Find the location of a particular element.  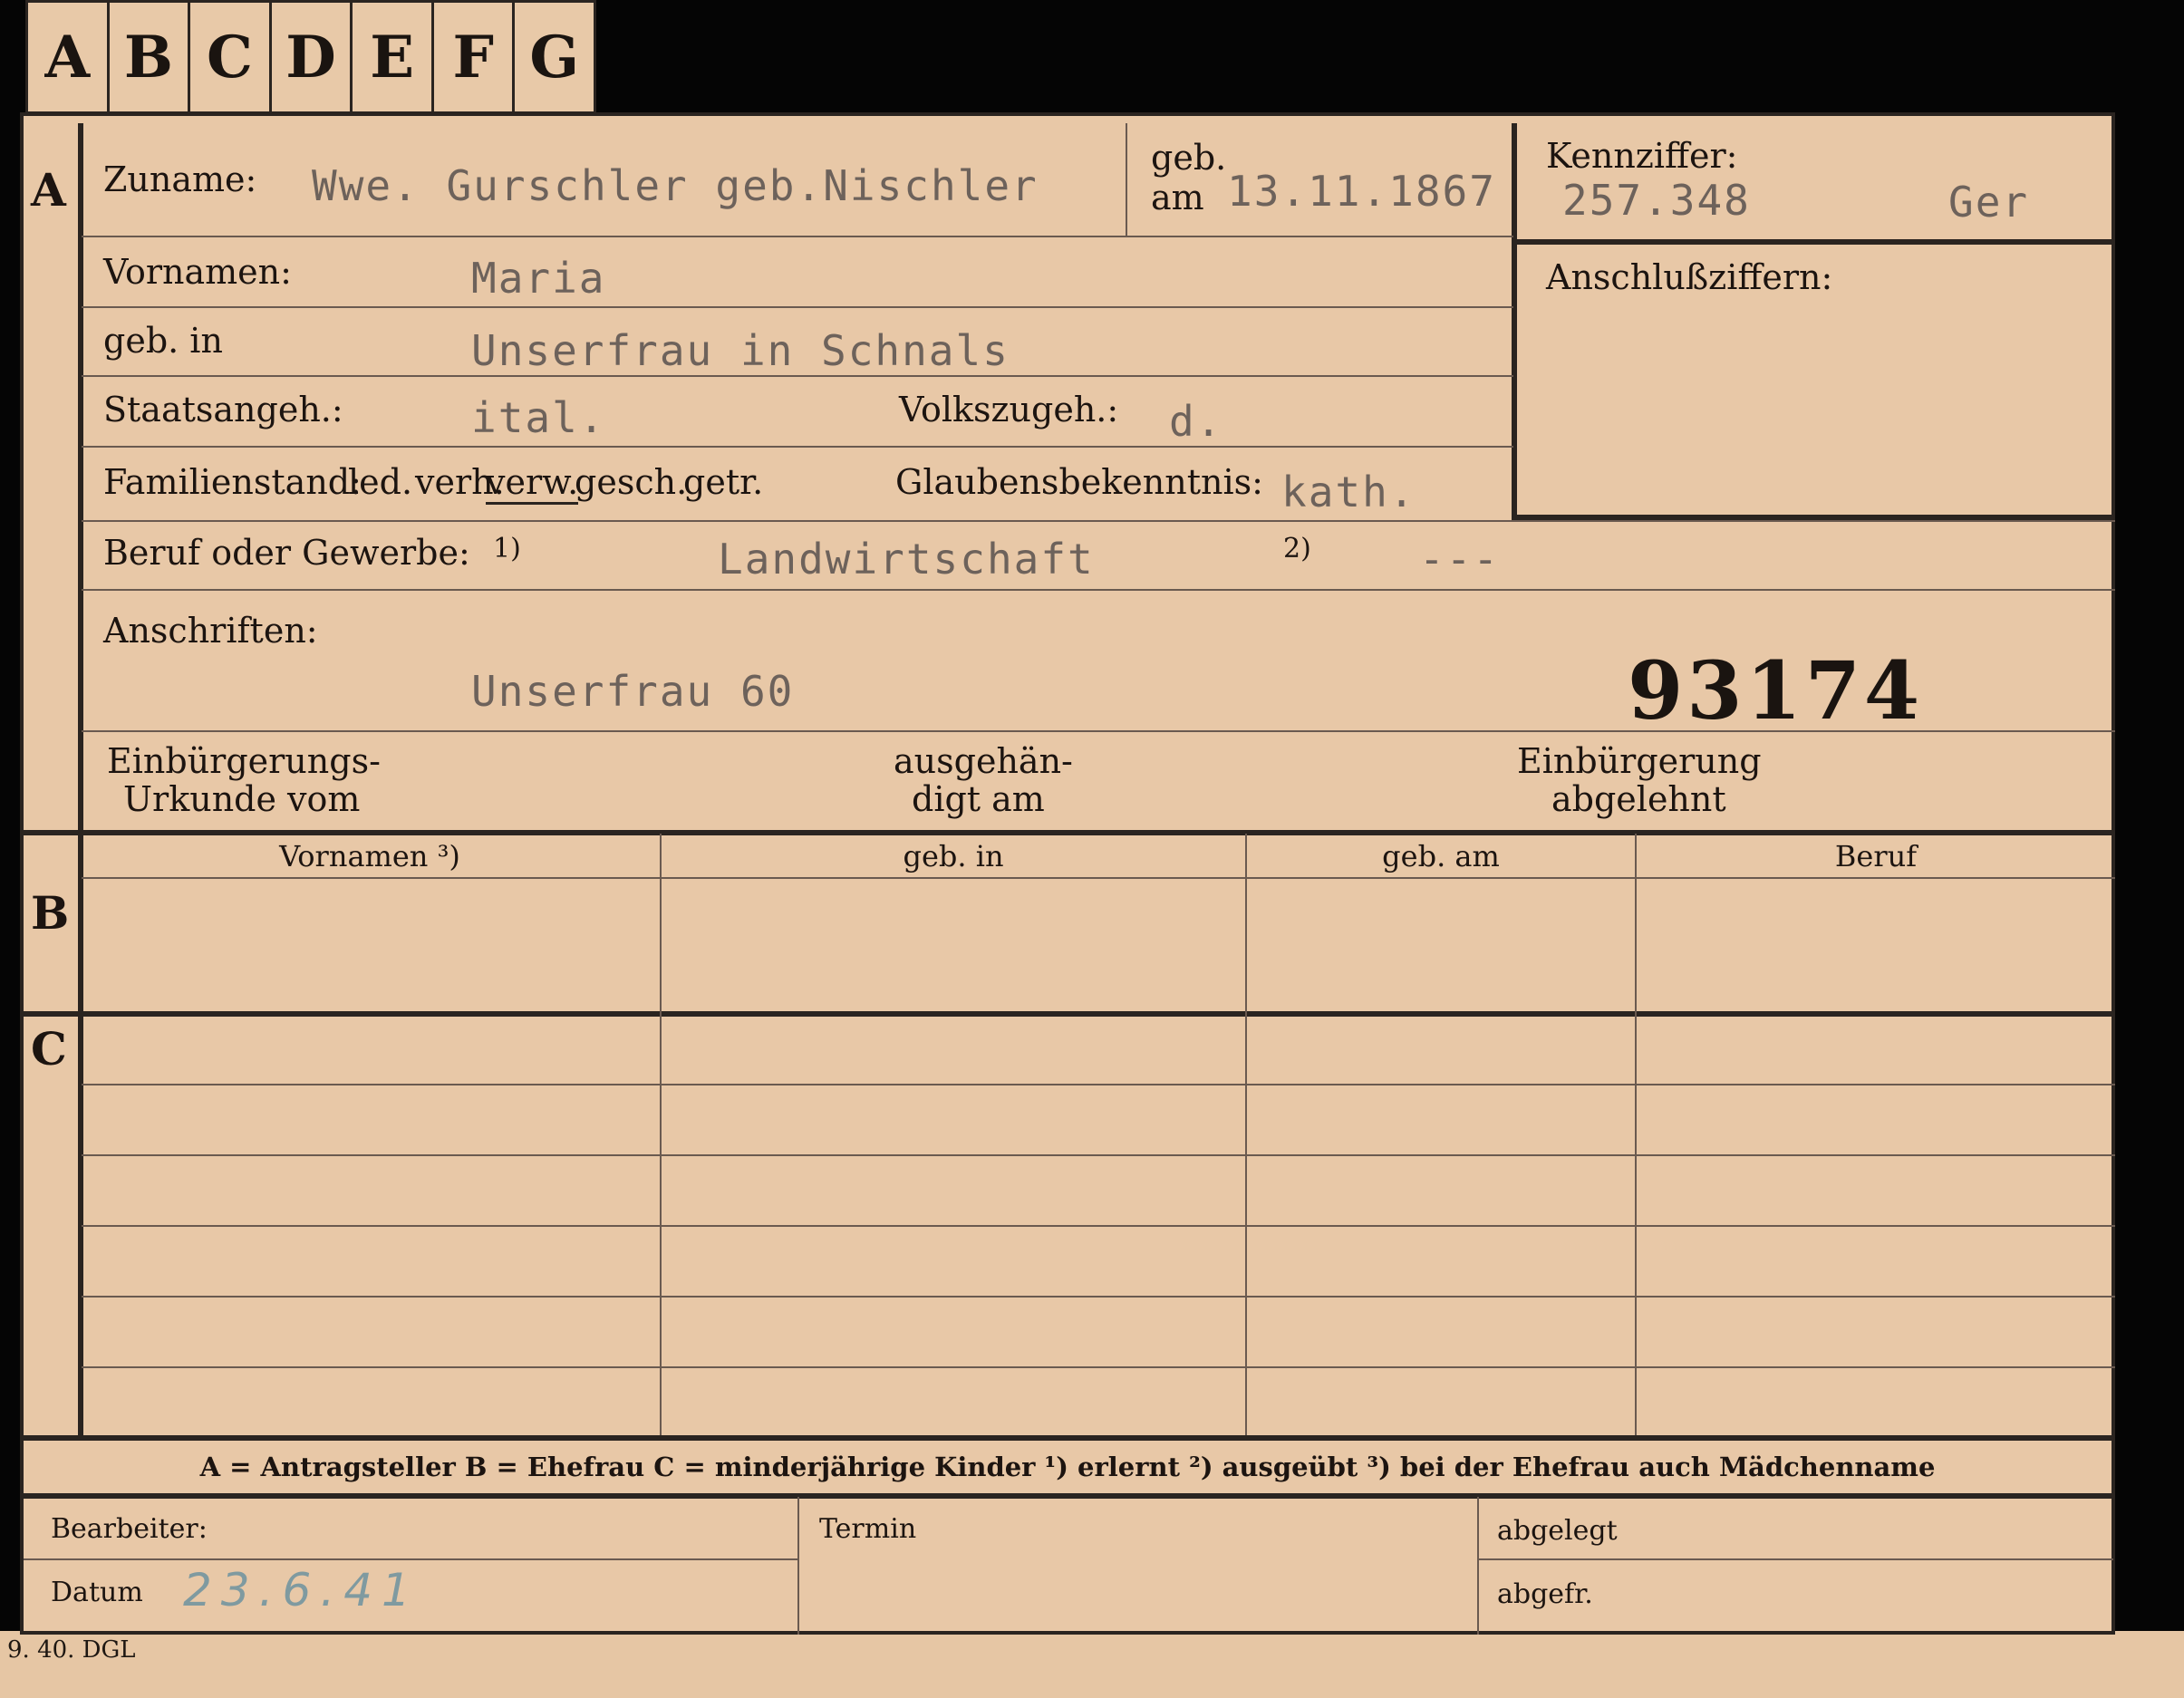

handed-over-label-2: digt am is located at coordinates (979, 799).